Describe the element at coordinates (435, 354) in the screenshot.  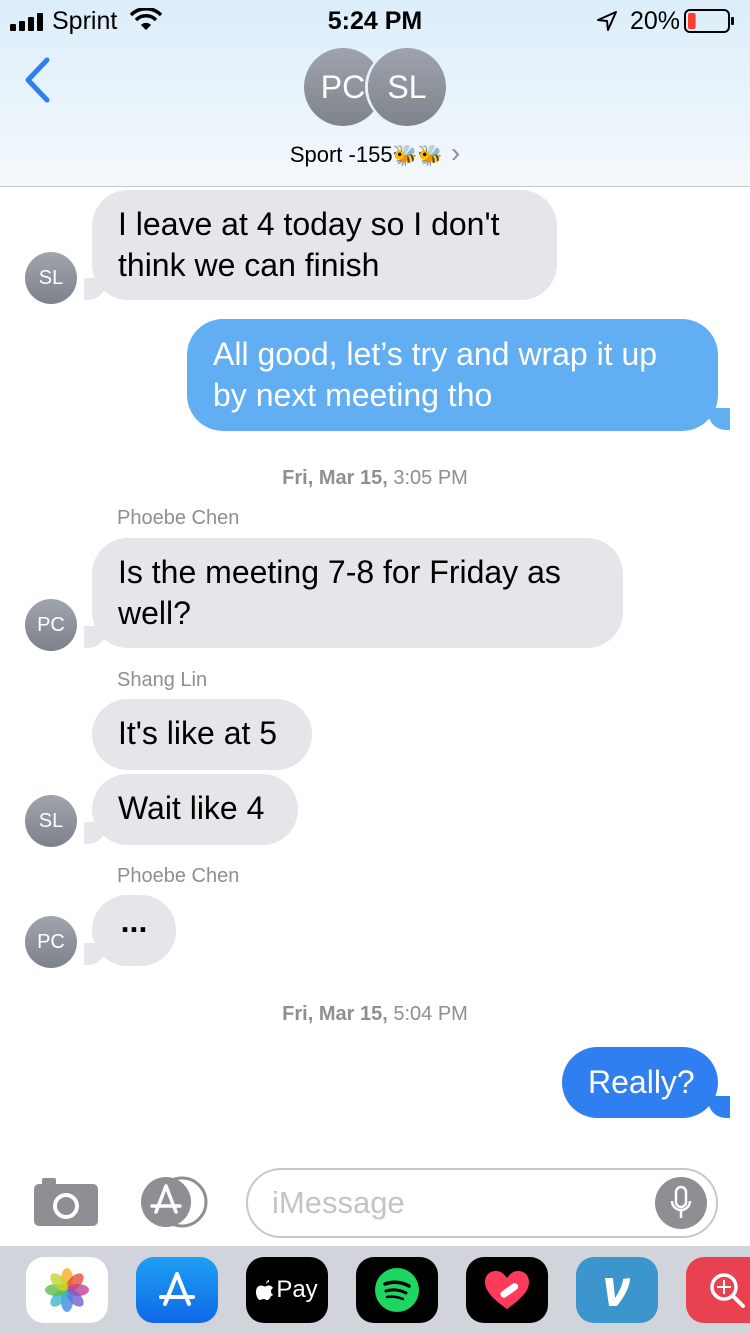
I see `message-line: All good, let’s try and wrap it up` at that location.